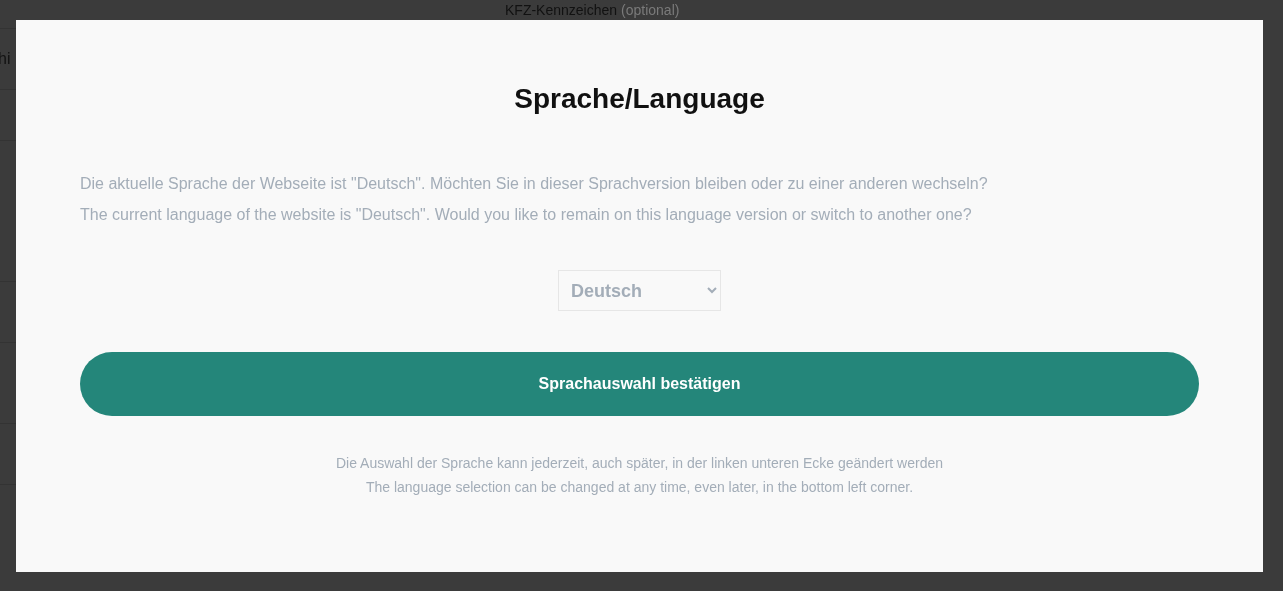 Image resolution: width=1283 pixels, height=591 pixels. What do you see at coordinates (639, 99) in the screenshot?
I see `dialog-title: Sprache/Language` at bounding box center [639, 99].